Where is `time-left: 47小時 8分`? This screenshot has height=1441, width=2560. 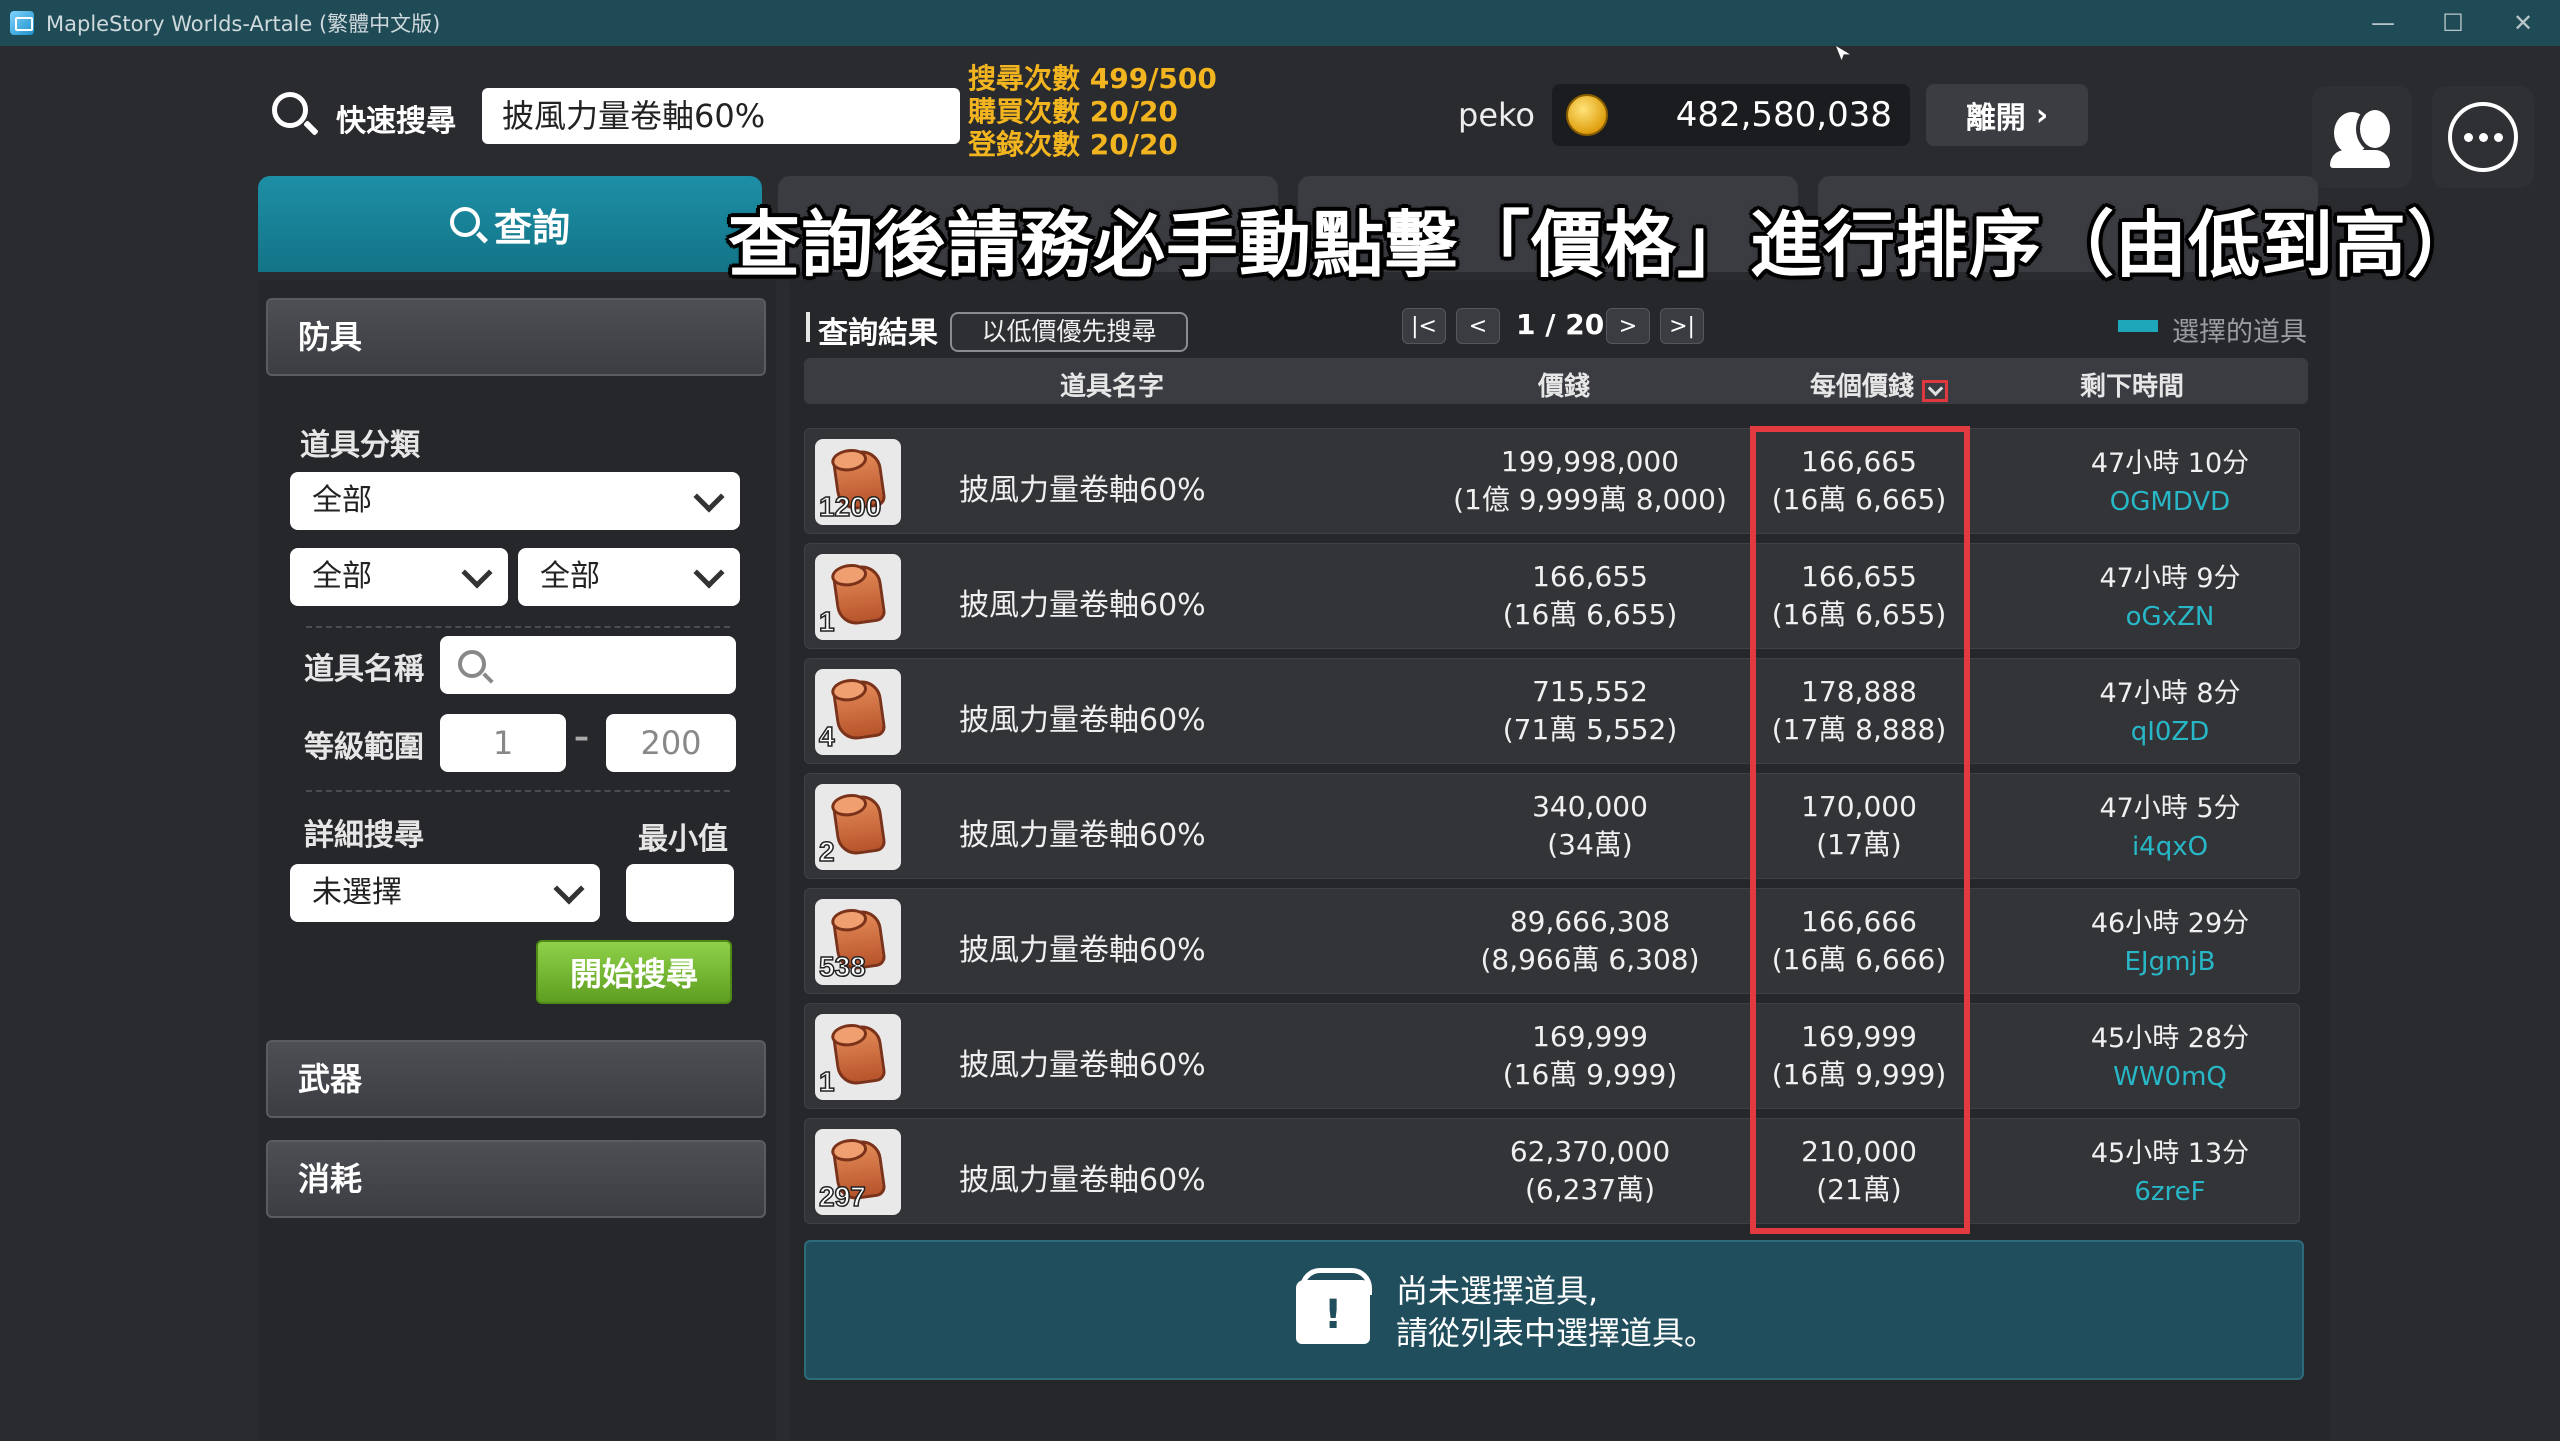
time-left: 47小時 8分 is located at coordinates (2170, 693).